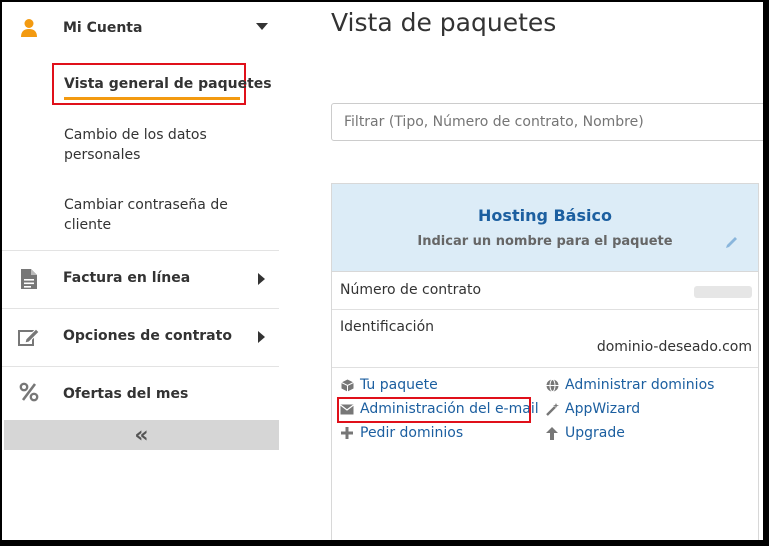 This screenshot has width=769, height=546. Describe the element at coordinates (29, 279) in the screenshot. I see `document-icon` at that location.